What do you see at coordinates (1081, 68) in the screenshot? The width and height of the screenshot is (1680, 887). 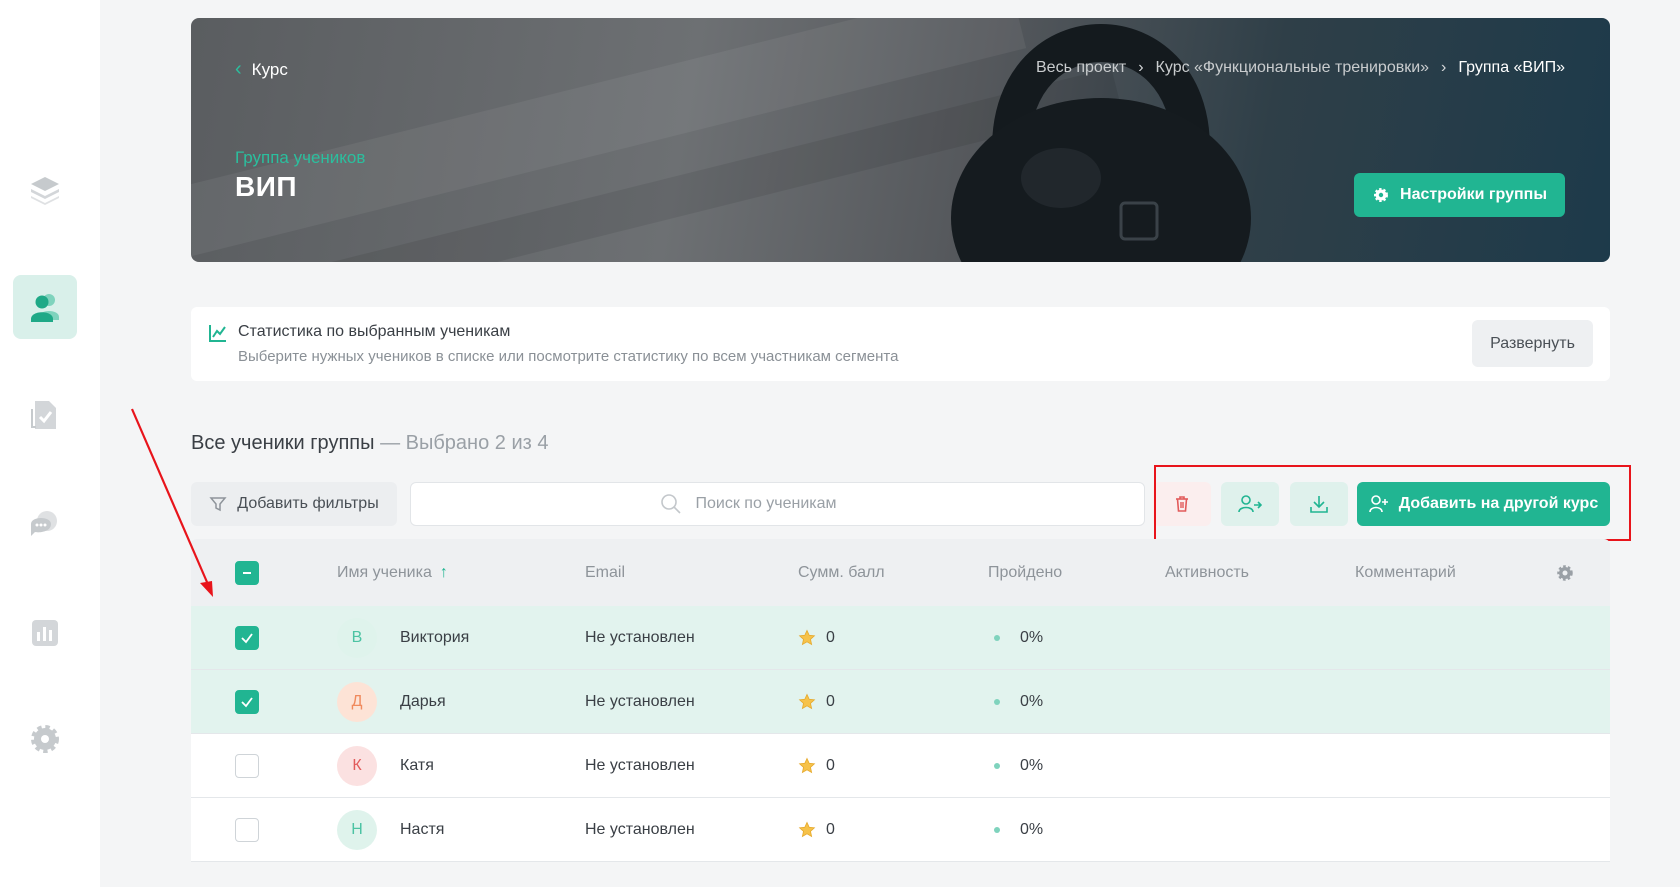 I see `breadcrumb-project: Весь проект` at bounding box center [1081, 68].